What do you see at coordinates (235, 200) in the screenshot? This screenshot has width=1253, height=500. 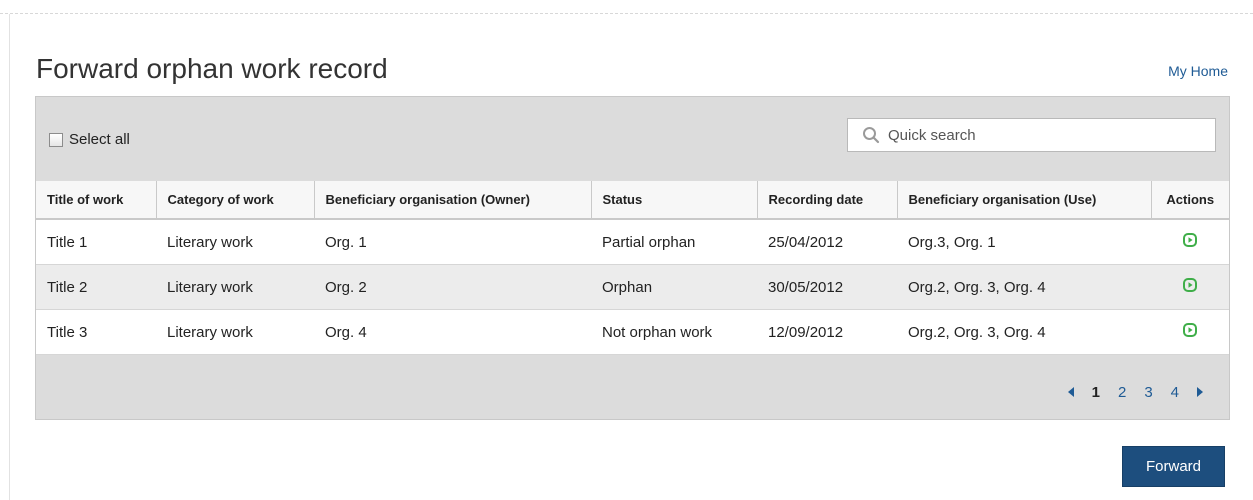 I see `column-header-category: Category of work` at bounding box center [235, 200].